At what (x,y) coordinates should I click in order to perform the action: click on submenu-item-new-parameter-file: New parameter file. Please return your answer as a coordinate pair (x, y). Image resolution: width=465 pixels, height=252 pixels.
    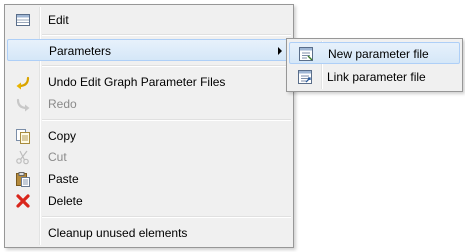
    Looking at the image, I should click on (374, 53).